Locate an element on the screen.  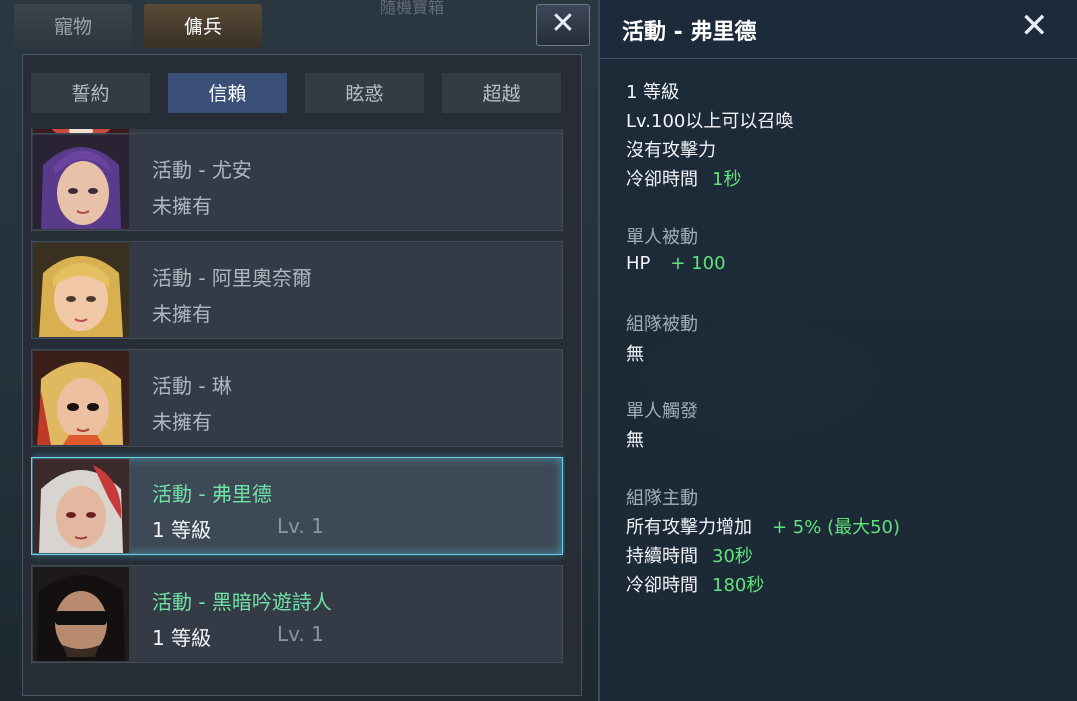
tab-oath: 誓約 is located at coordinates (90, 93).